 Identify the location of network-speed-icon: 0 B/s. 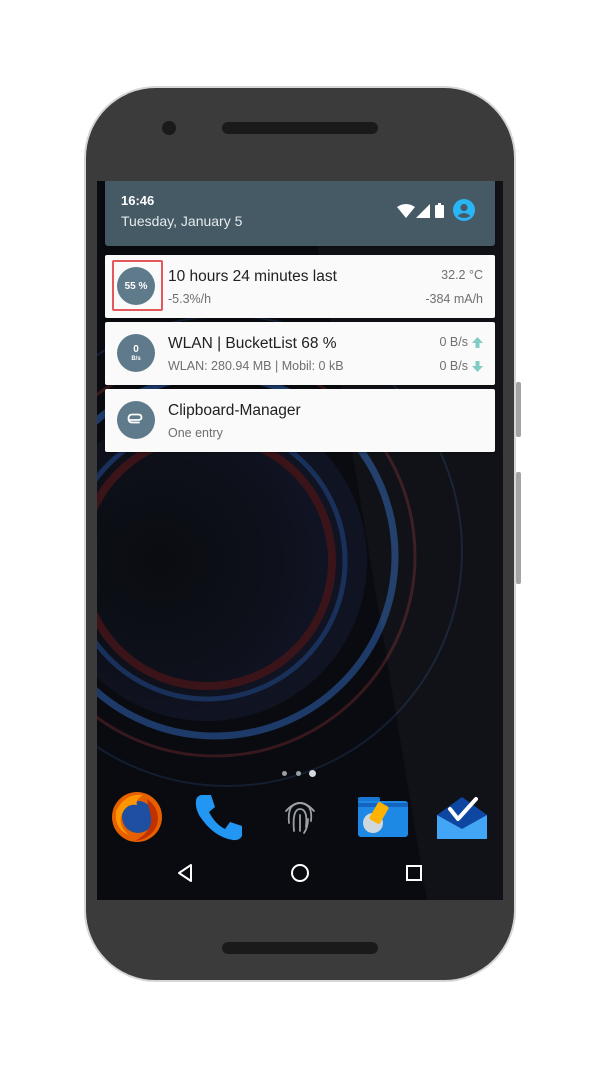
(136, 353).